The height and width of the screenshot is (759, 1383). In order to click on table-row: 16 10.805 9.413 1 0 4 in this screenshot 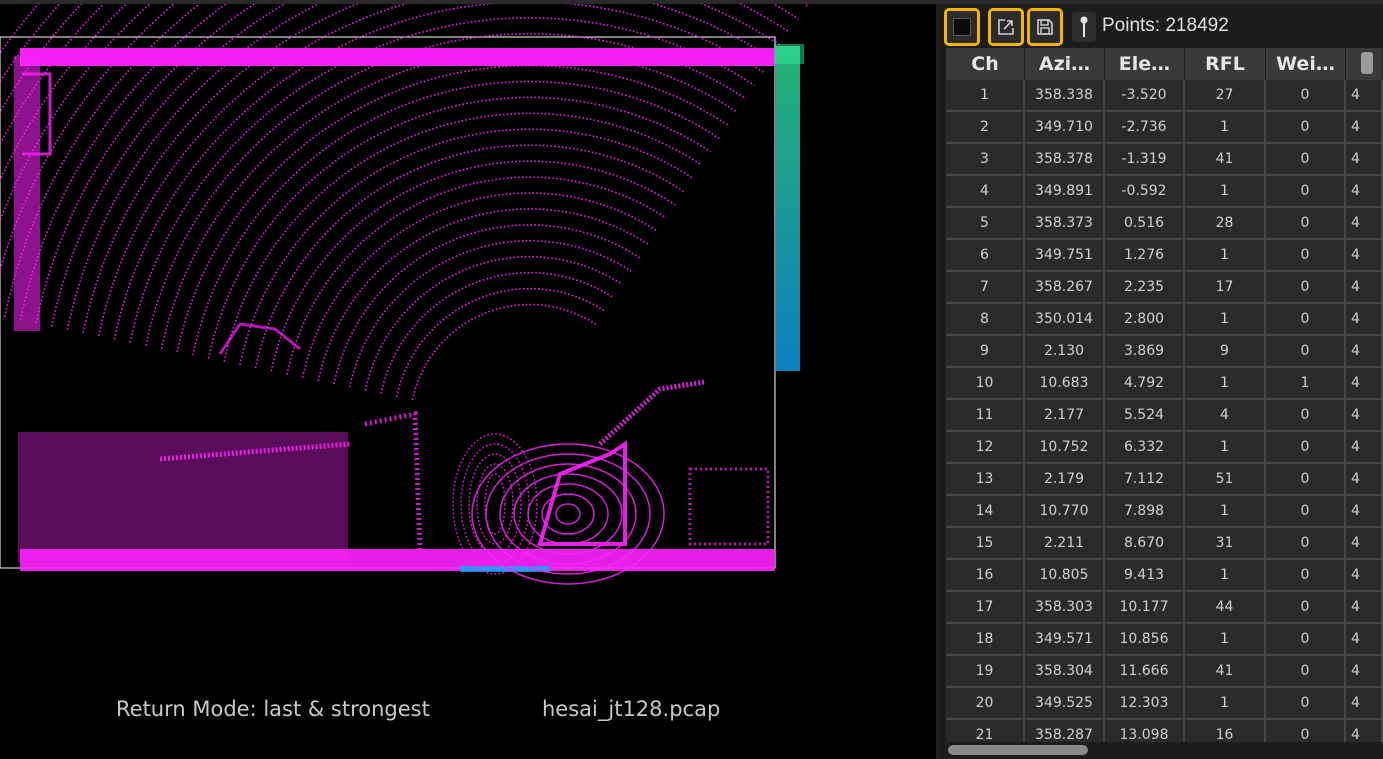, I will do `click(1164, 576)`.